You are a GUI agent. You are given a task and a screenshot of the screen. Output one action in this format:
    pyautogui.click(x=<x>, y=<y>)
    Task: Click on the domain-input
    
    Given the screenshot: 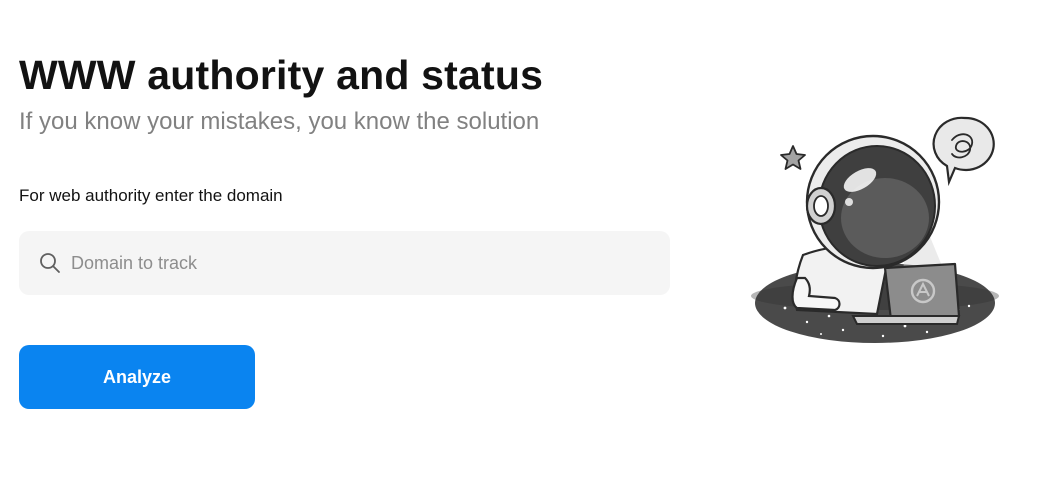 What is the action you would take?
    pyautogui.click(x=361, y=263)
    